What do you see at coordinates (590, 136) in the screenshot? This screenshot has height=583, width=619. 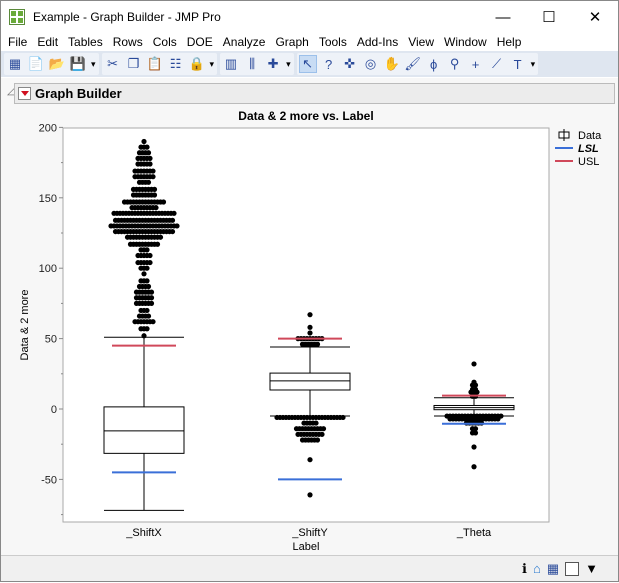 I see `legend-label: Data` at bounding box center [590, 136].